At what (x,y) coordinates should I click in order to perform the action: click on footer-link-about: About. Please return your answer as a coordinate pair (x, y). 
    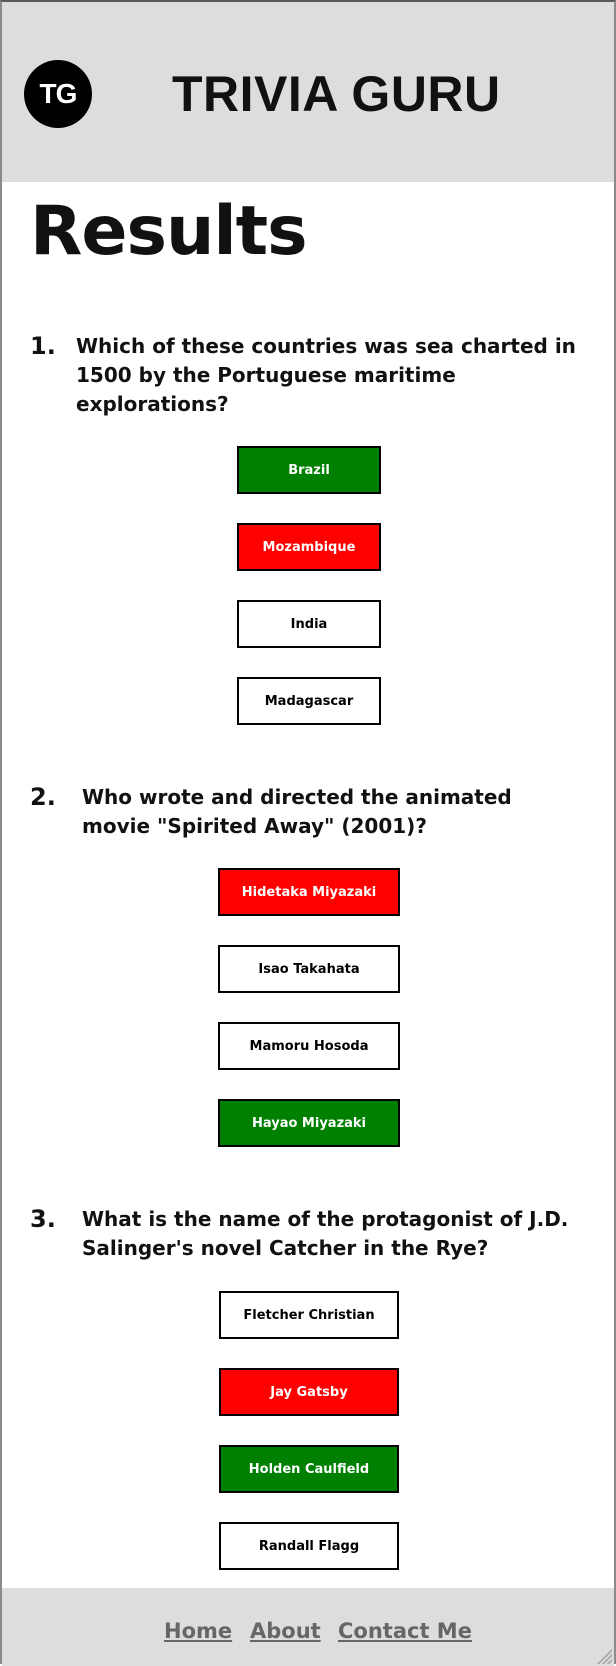
    Looking at the image, I should click on (285, 1631).